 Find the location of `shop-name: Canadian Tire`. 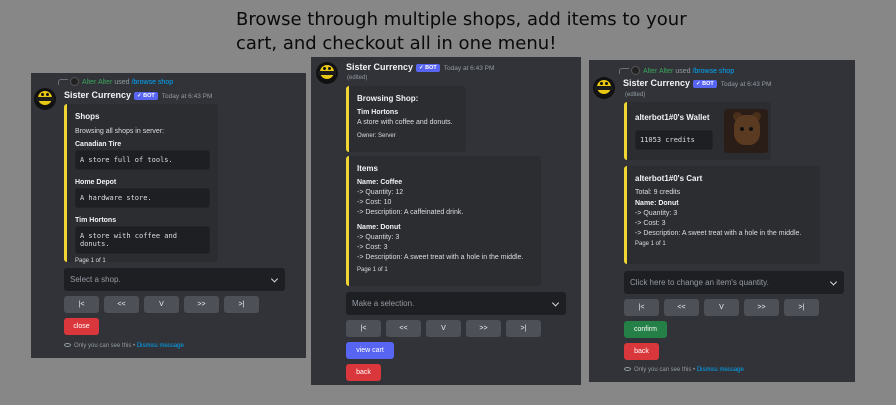

shop-name: Canadian Tire is located at coordinates (98, 144).